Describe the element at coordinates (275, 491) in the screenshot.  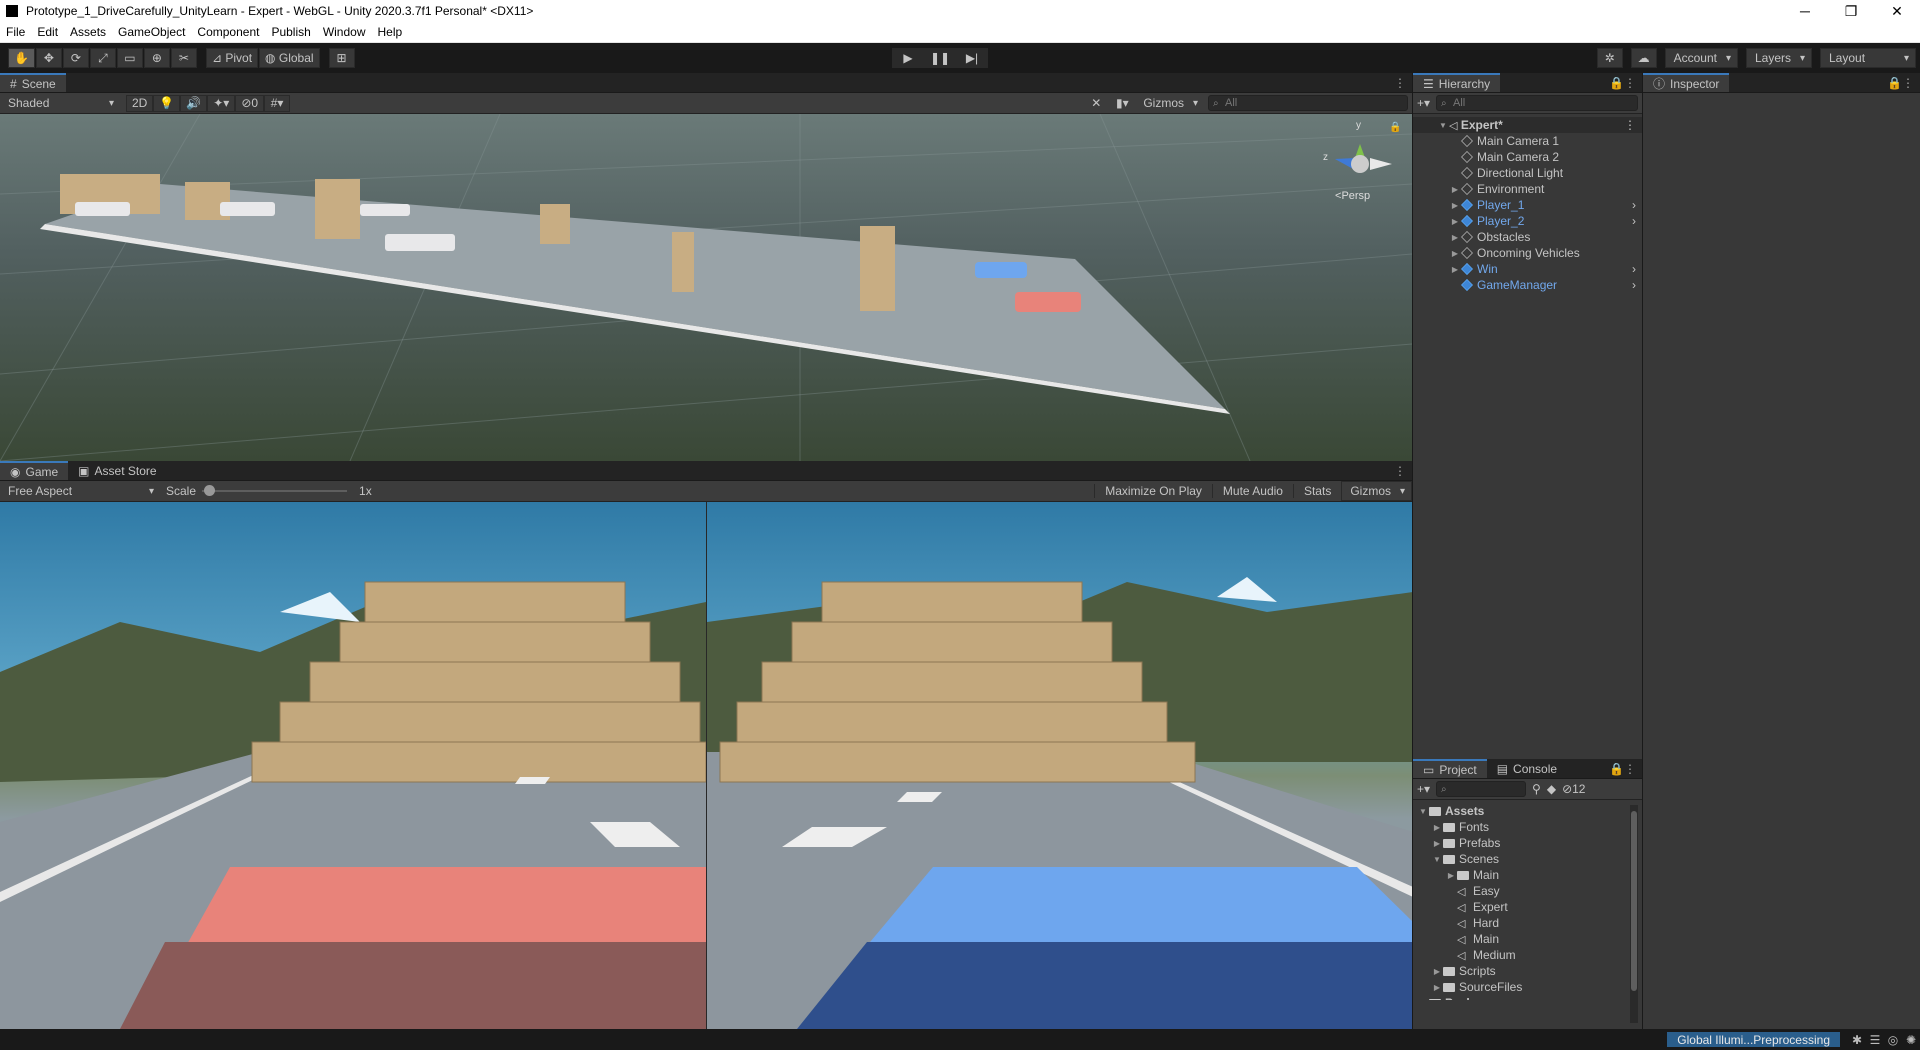
I see `scale-slider` at that location.